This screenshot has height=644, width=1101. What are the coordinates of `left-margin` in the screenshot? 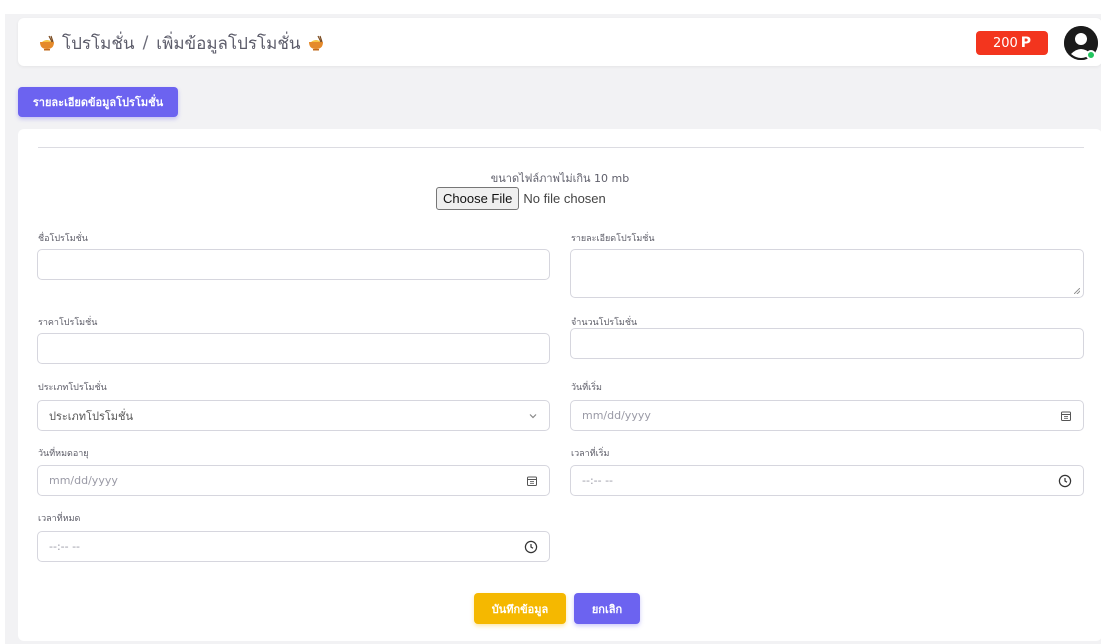 It's located at (2, 322).